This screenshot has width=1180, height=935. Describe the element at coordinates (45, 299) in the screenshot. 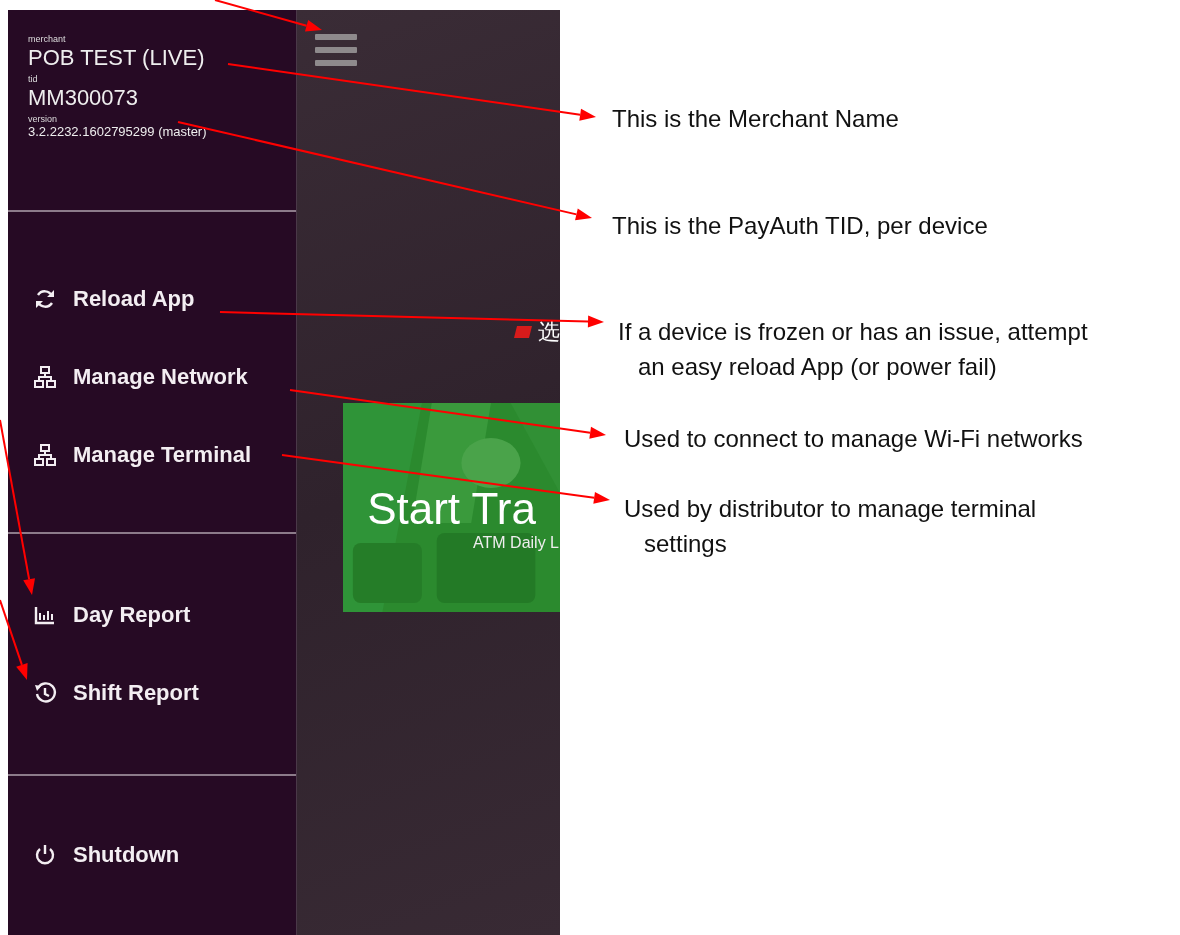

I see `reload-icon` at that location.